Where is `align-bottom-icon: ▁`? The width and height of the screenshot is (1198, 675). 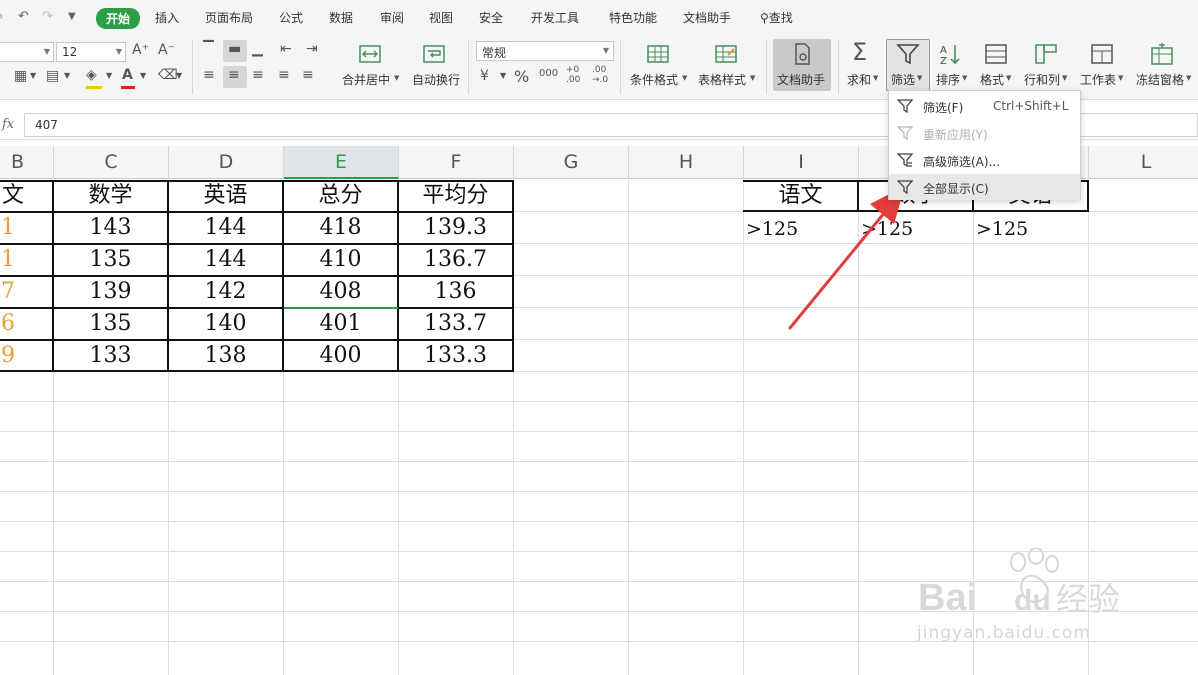 align-bottom-icon: ▁ is located at coordinates (257, 49).